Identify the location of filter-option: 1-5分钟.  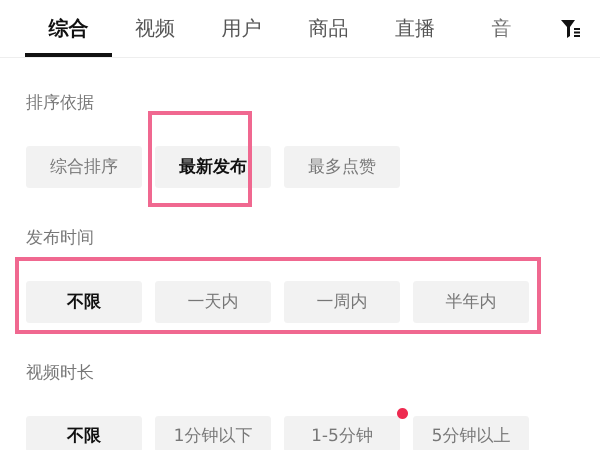
(342, 433).